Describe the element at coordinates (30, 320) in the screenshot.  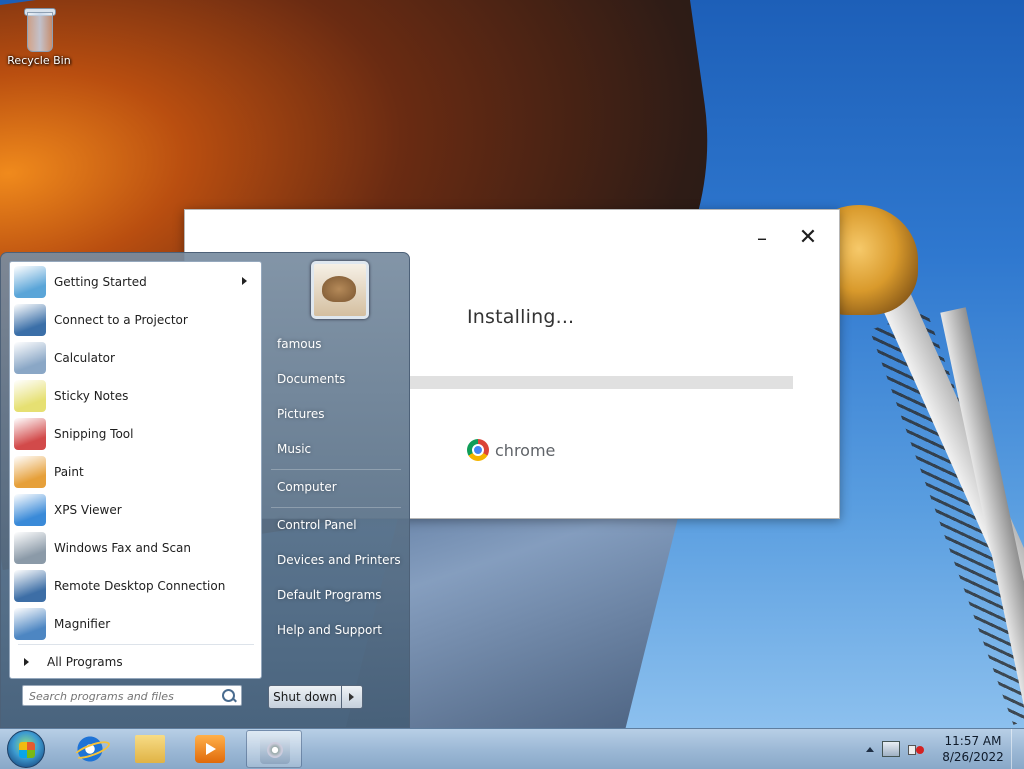
I see `projector-icon` at that location.